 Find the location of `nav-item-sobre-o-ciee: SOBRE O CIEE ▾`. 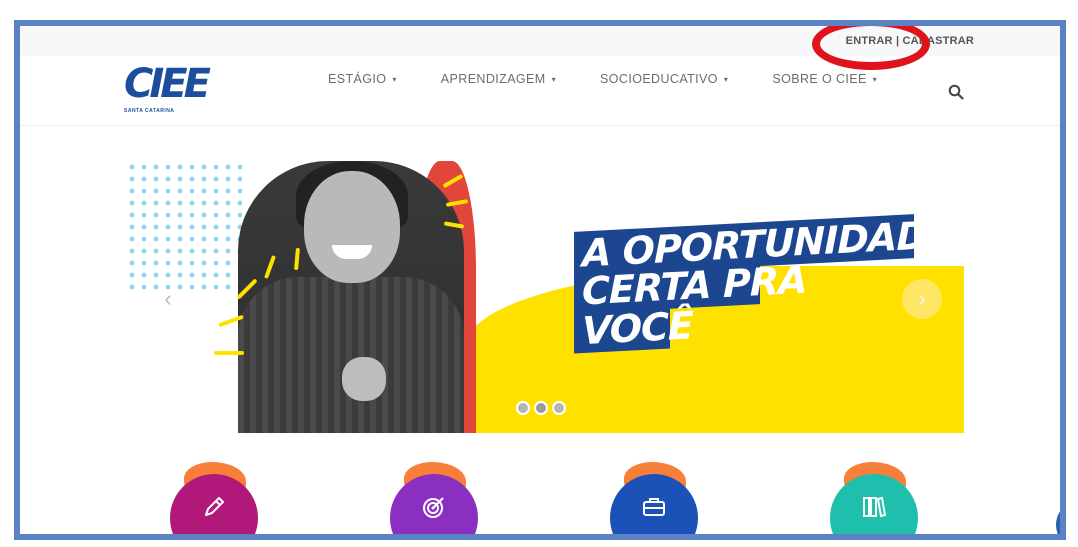

nav-item-sobre-o-ciee: SOBRE O CIEE ▾ is located at coordinates (824, 79).